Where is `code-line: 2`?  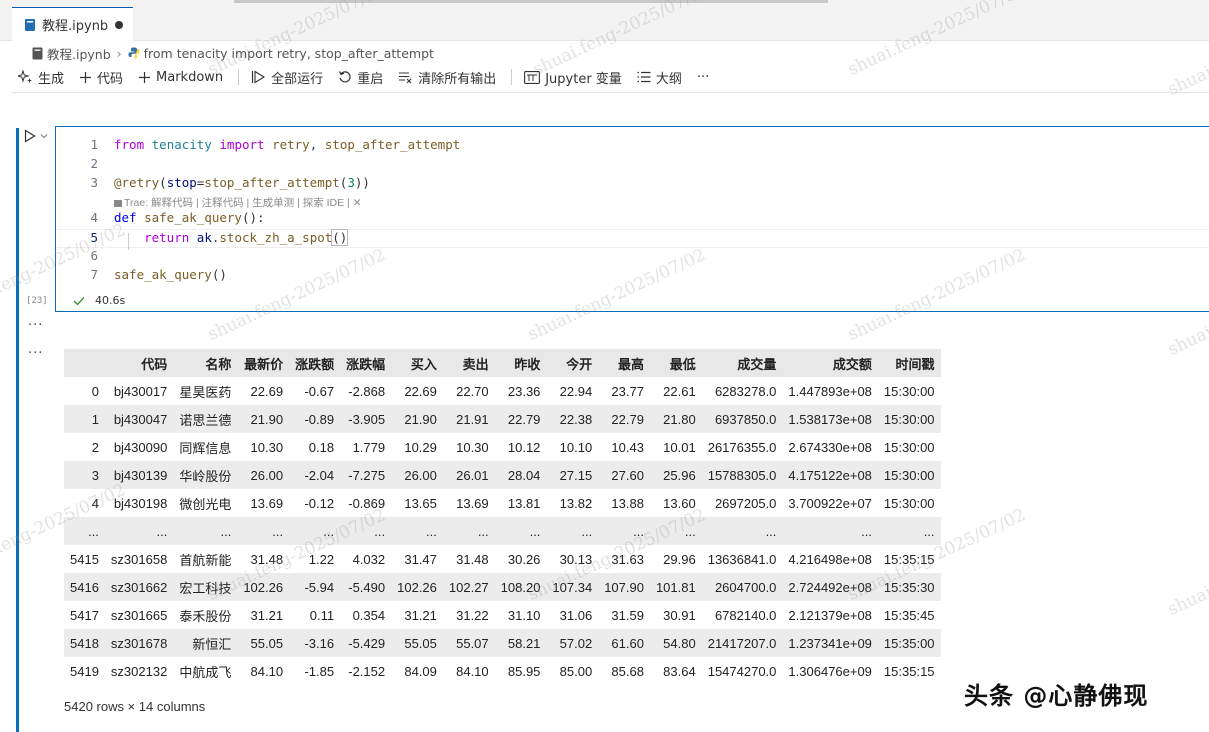
code-line: 2 is located at coordinates (632, 165).